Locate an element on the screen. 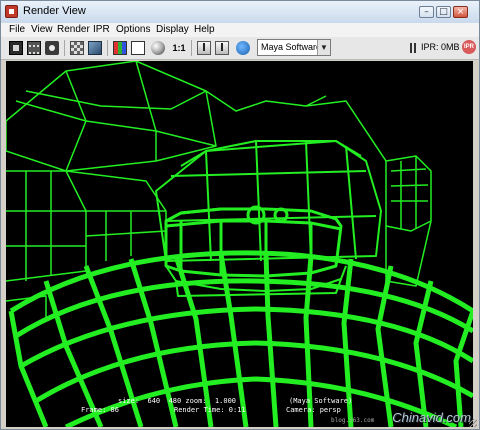  render-region-icon is located at coordinates (34, 48).